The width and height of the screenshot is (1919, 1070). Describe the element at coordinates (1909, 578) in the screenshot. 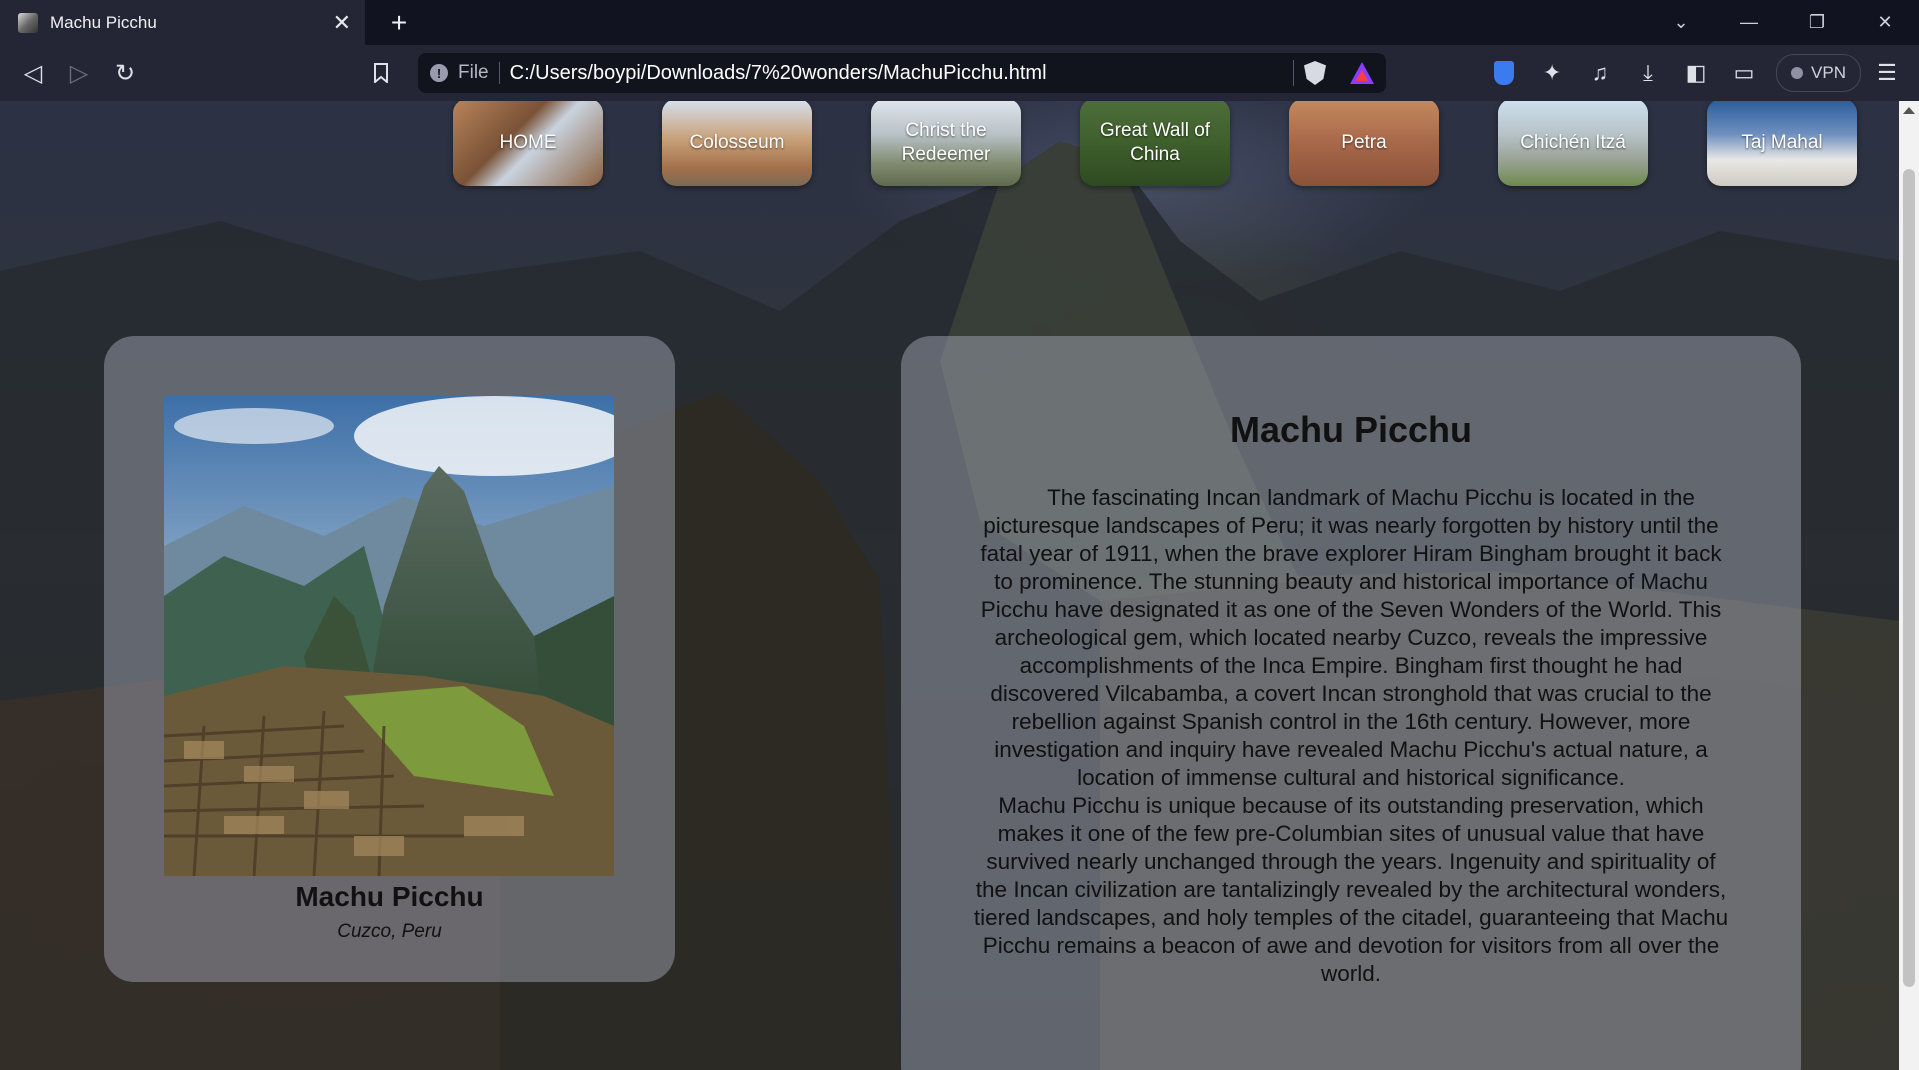

I see `scroll-thumb` at that location.